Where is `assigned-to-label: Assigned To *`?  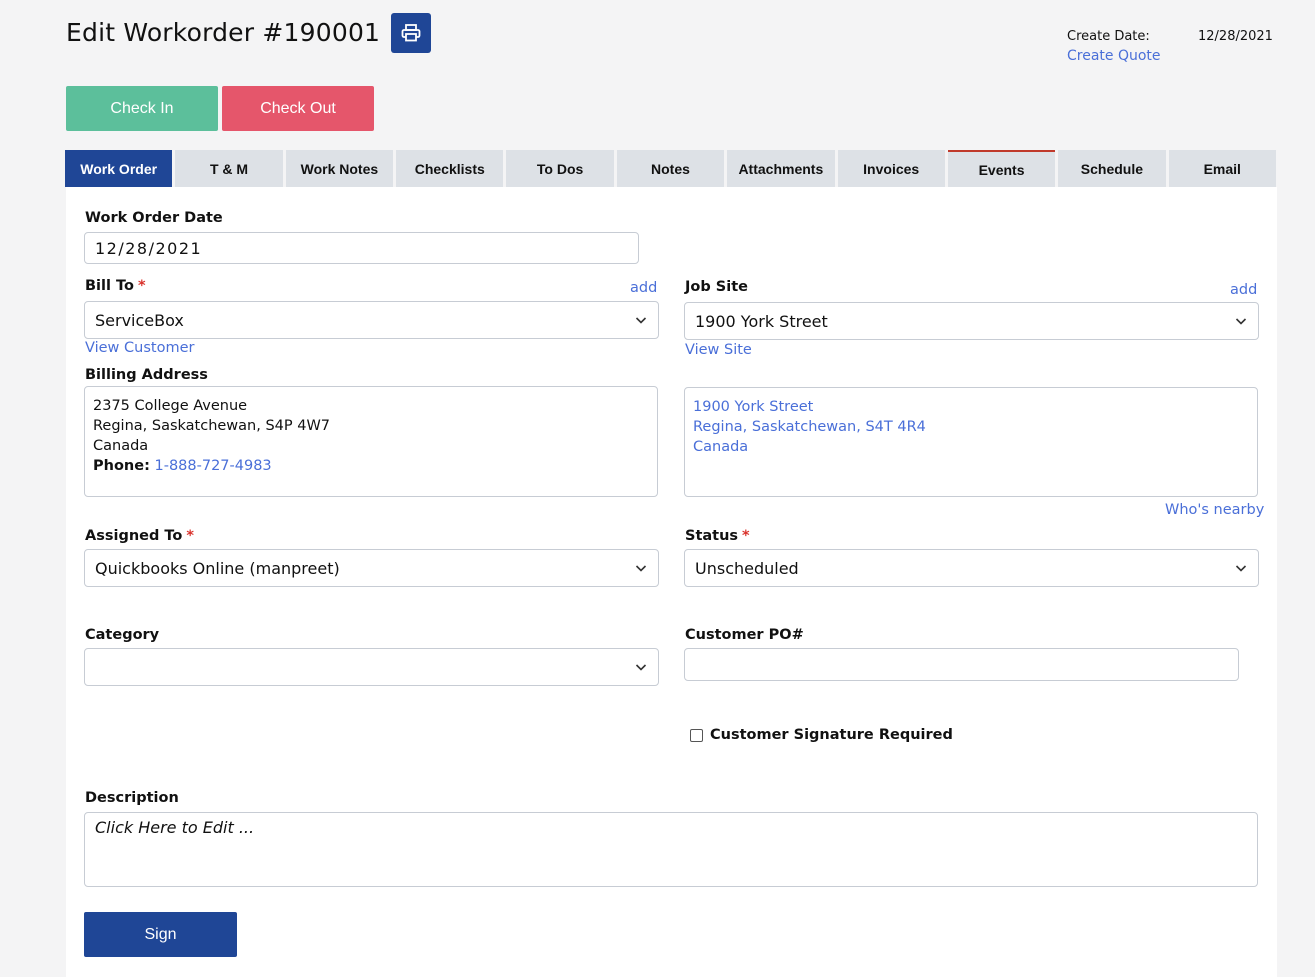 assigned-to-label: Assigned To * is located at coordinates (139, 536).